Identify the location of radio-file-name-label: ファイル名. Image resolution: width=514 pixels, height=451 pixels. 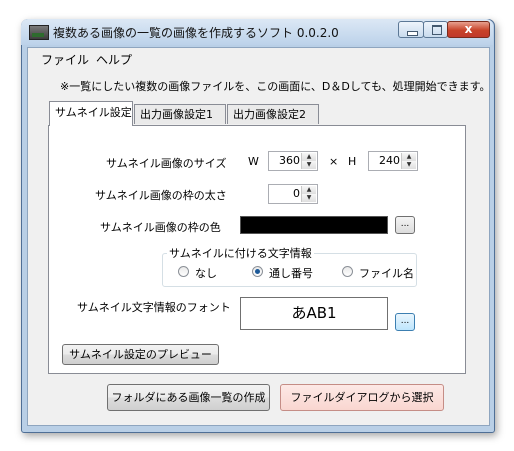
(386, 273).